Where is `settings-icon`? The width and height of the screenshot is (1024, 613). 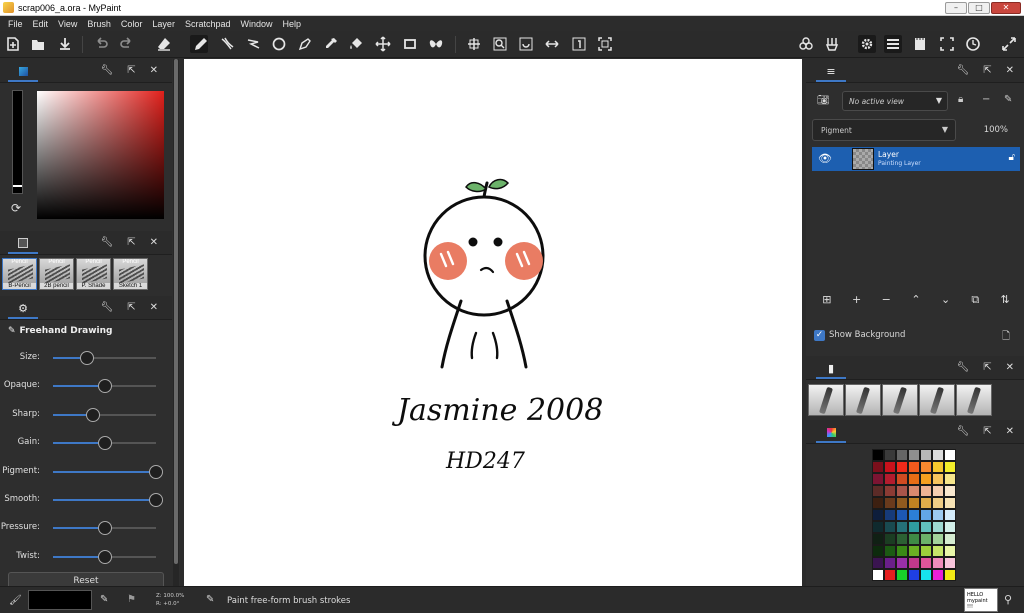
settings-icon is located at coordinates (867, 44).